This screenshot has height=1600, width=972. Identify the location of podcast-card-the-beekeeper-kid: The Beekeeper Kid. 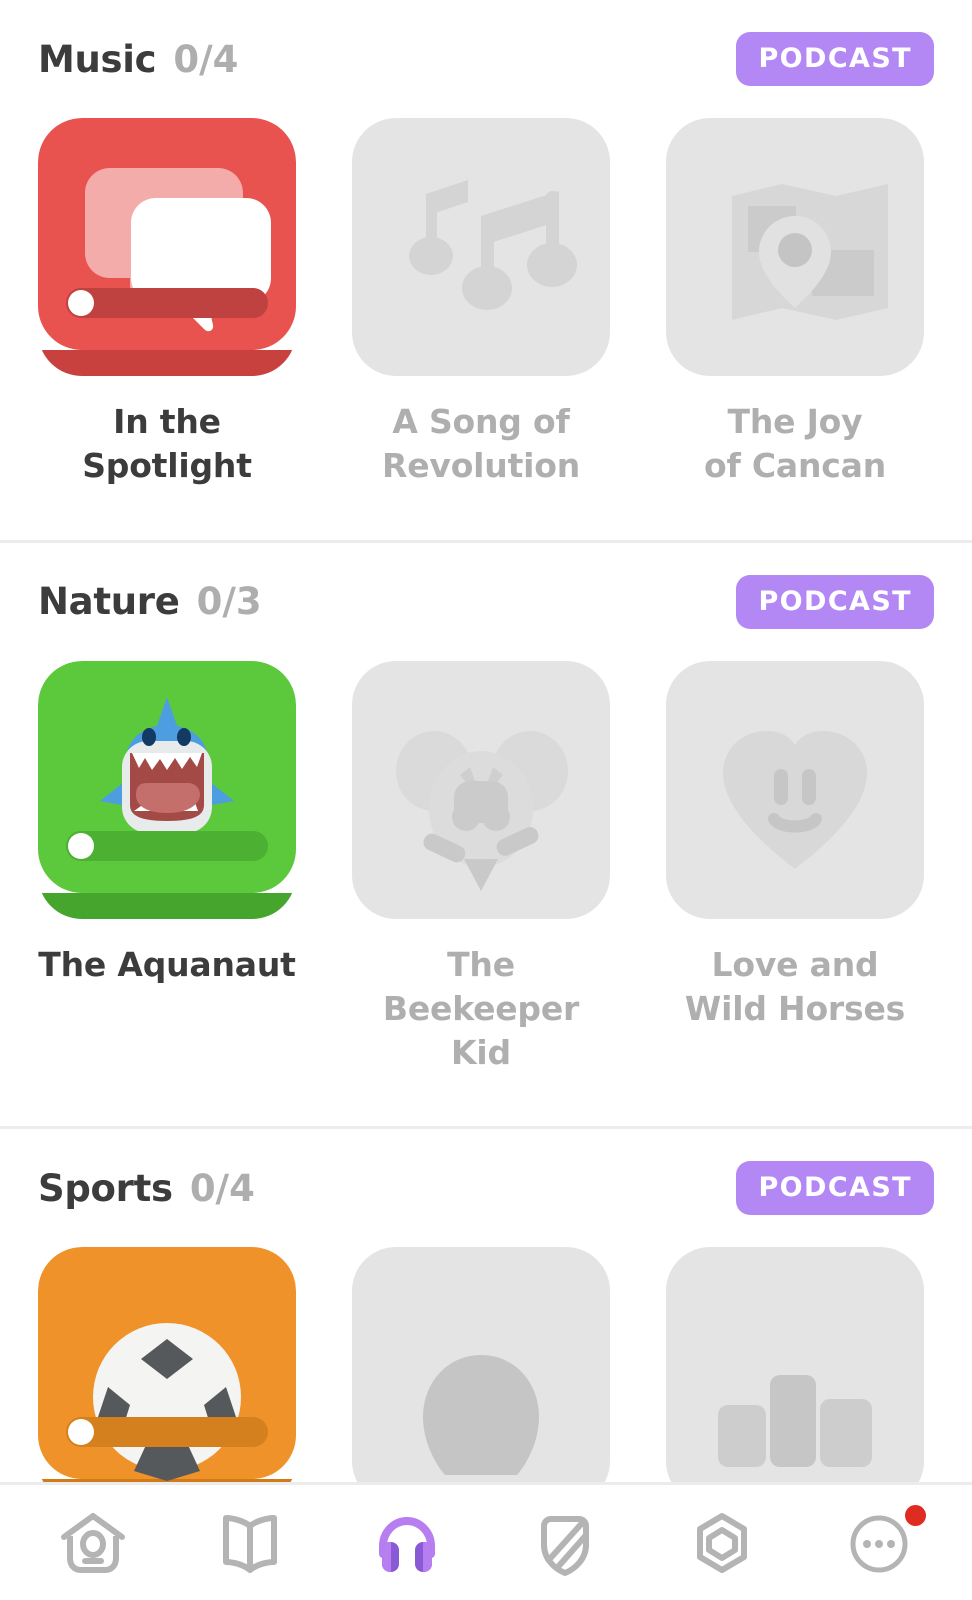
(481, 867).